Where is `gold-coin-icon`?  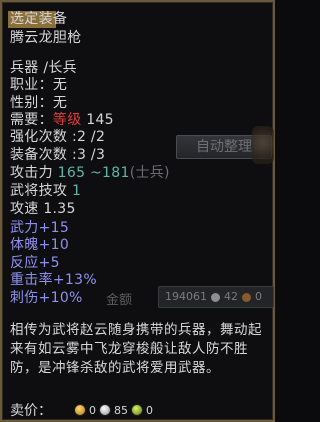 gold-coin-icon is located at coordinates (80, 410).